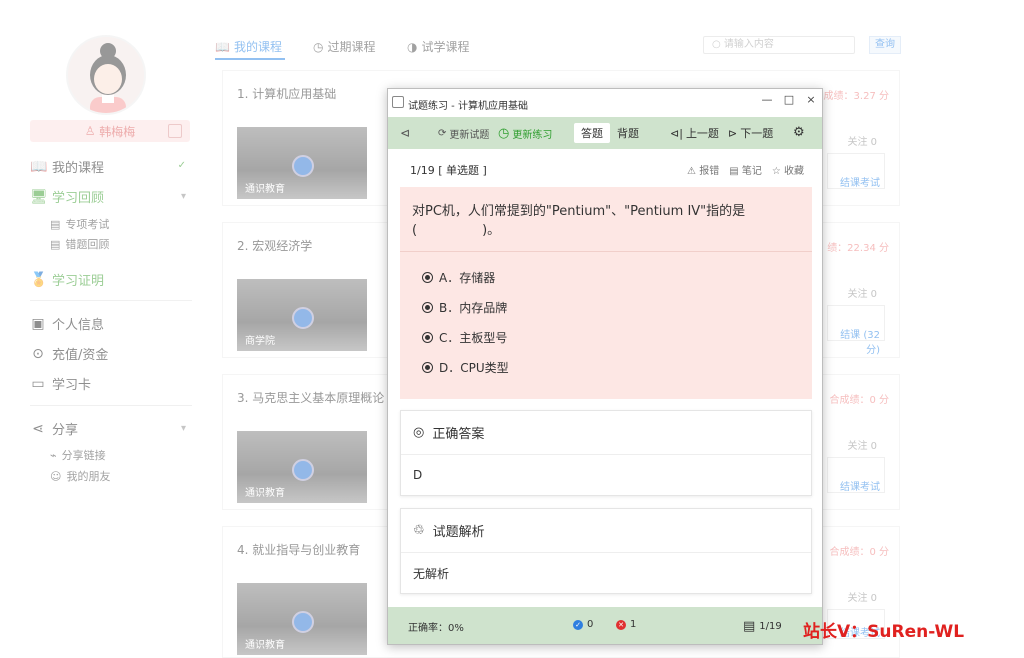 This screenshot has width=1024, height=658. What do you see at coordinates (418, 475) in the screenshot?
I see `correct-answer-value: D` at bounding box center [418, 475].